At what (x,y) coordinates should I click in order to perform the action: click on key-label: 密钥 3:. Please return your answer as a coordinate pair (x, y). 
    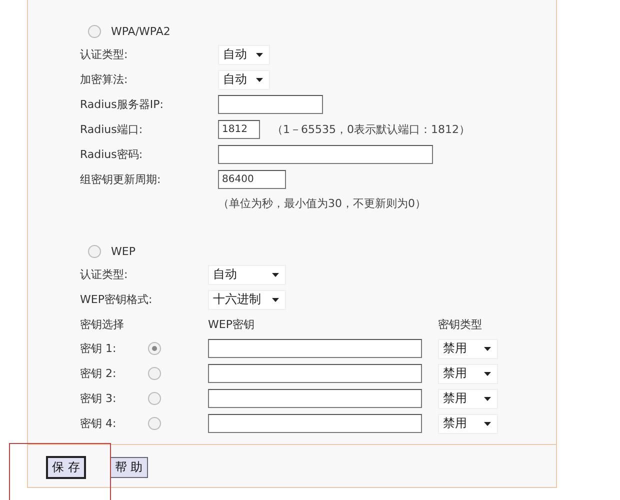
    Looking at the image, I should click on (99, 398).